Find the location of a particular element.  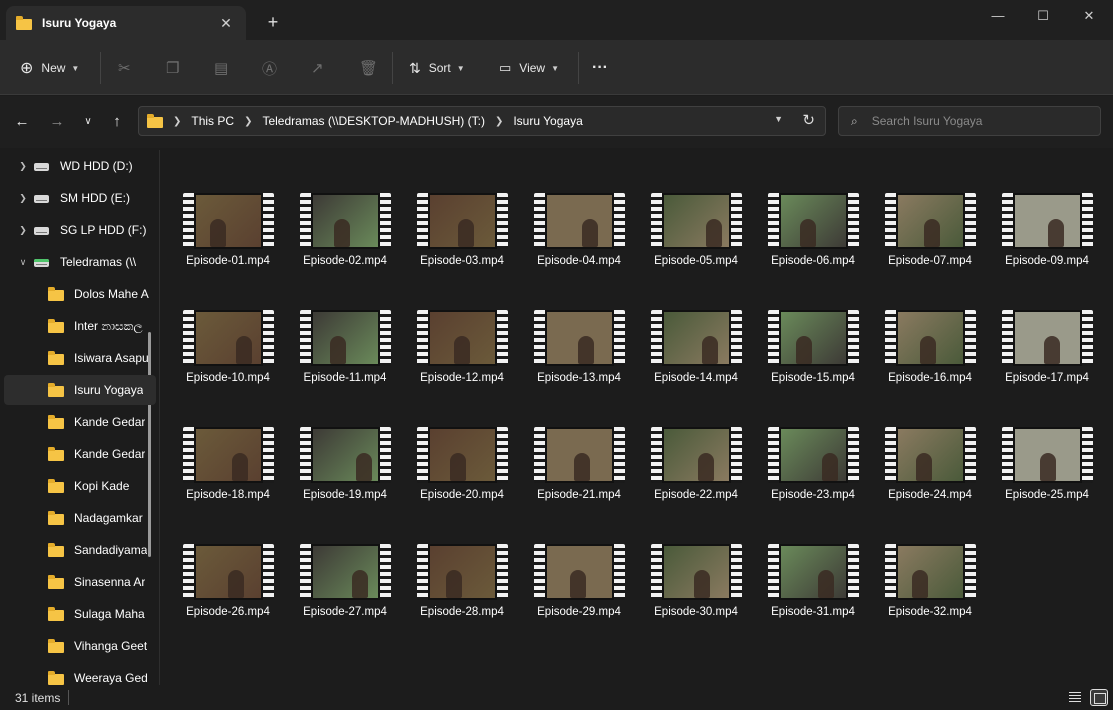

breadcrumb-isuru-yogaya: Isuru Yogaya is located at coordinates (547, 121).